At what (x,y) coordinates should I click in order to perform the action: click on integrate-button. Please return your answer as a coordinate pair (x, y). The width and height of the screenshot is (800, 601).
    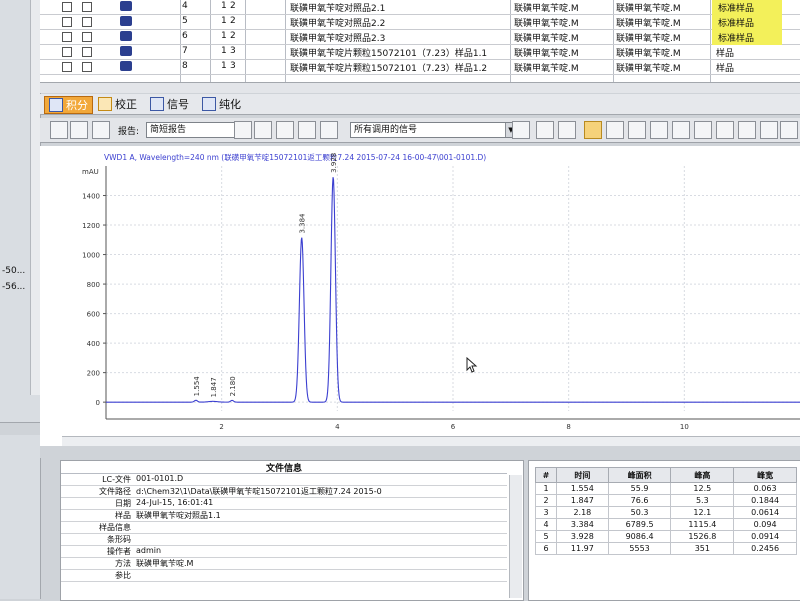
    Looking at the image, I should click on (59, 130).